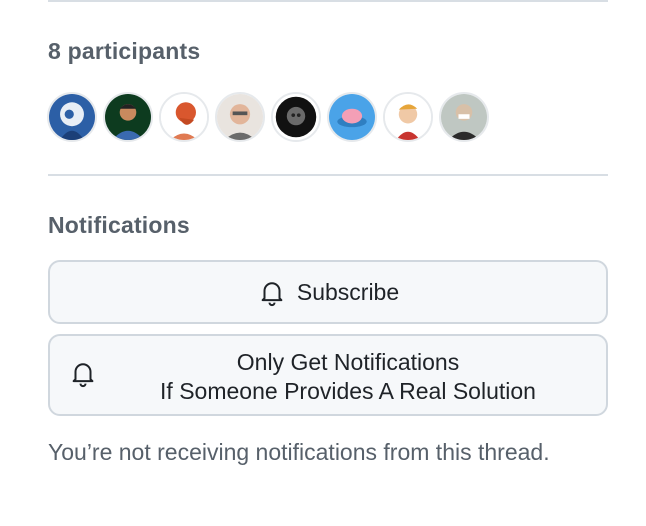 The height and width of the screenshot is (526, 646). I want to click on subscribe-button: Subscribe, so click(328, 292).